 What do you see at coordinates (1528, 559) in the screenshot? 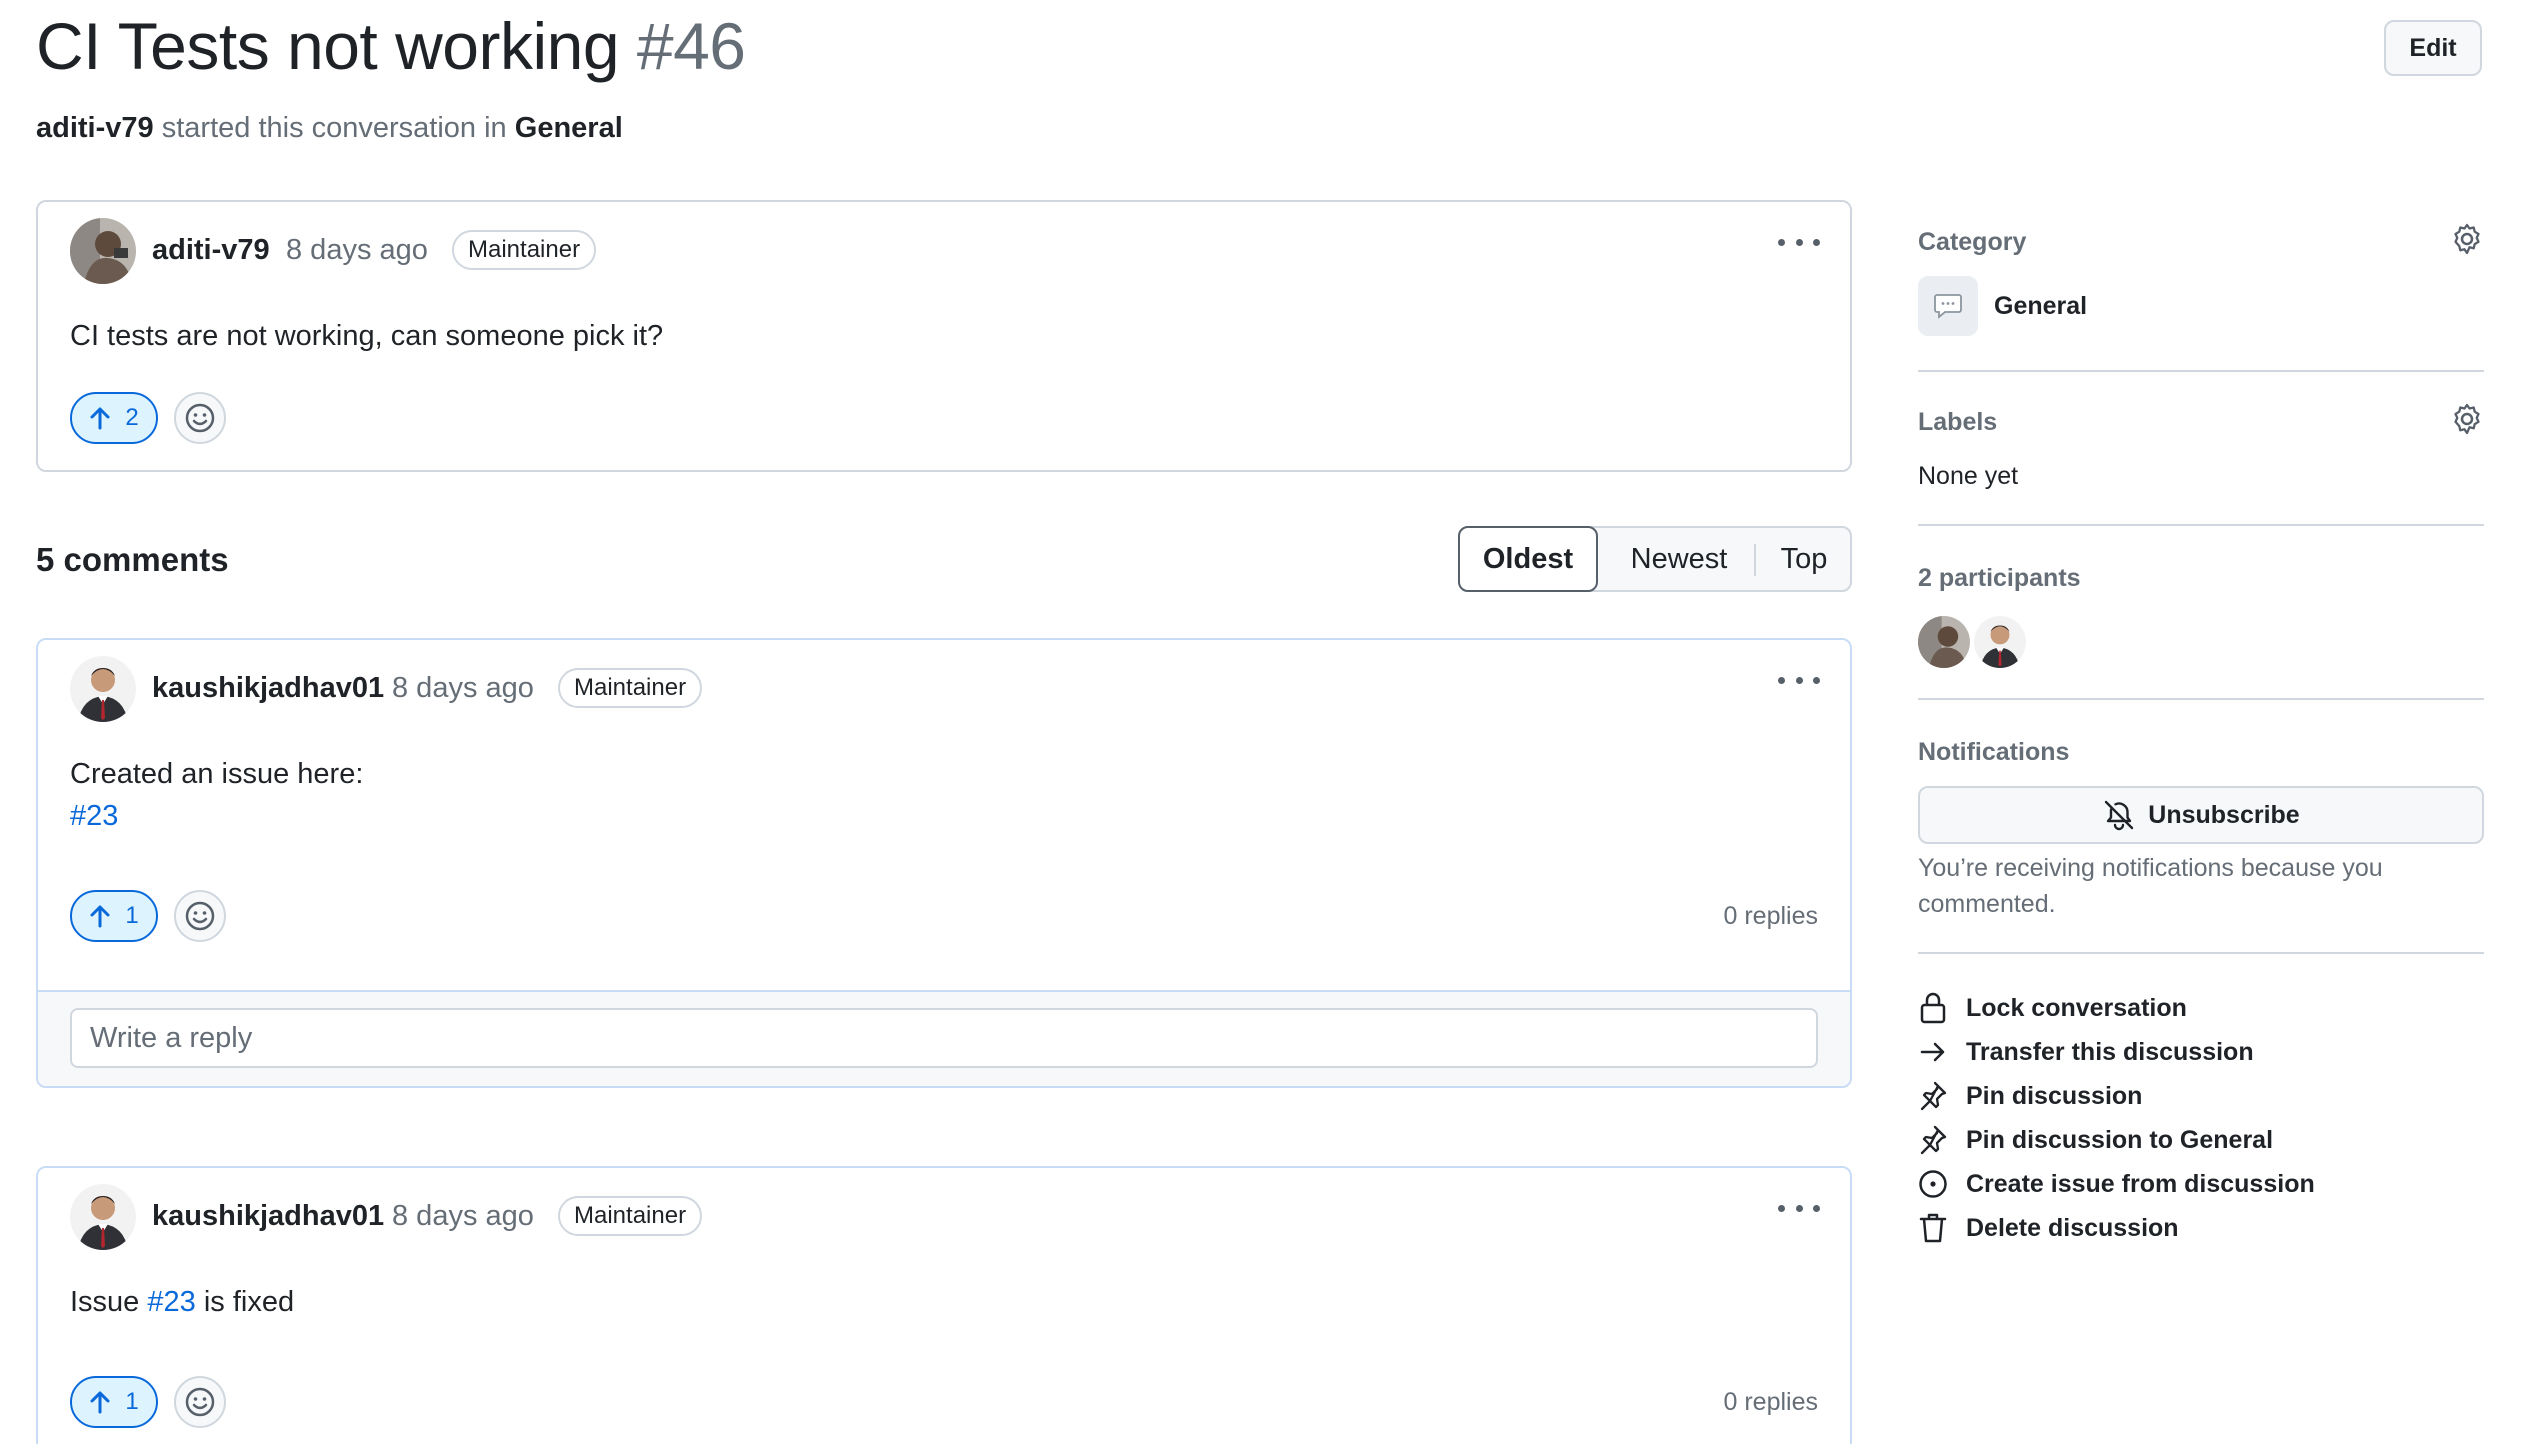
I see `sort-oldest-button: Oldest` at bounding box center [1528, 559].